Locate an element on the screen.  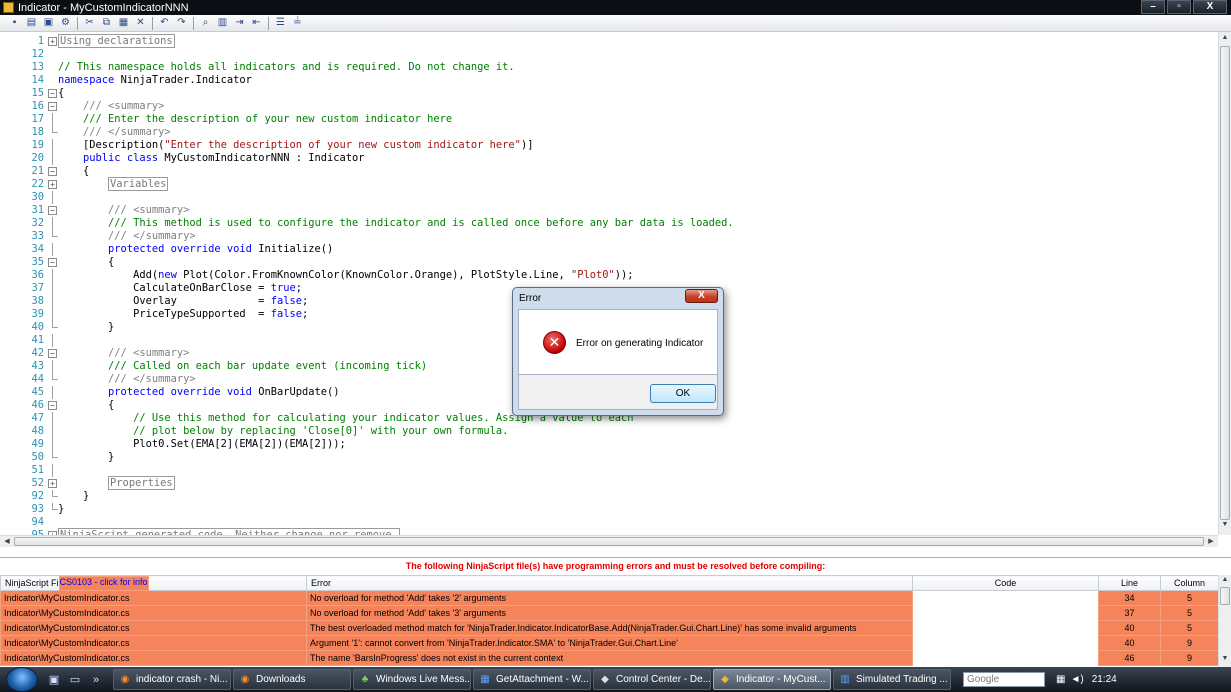
comment-icon: ☰ is located at coordinates (280, 23).